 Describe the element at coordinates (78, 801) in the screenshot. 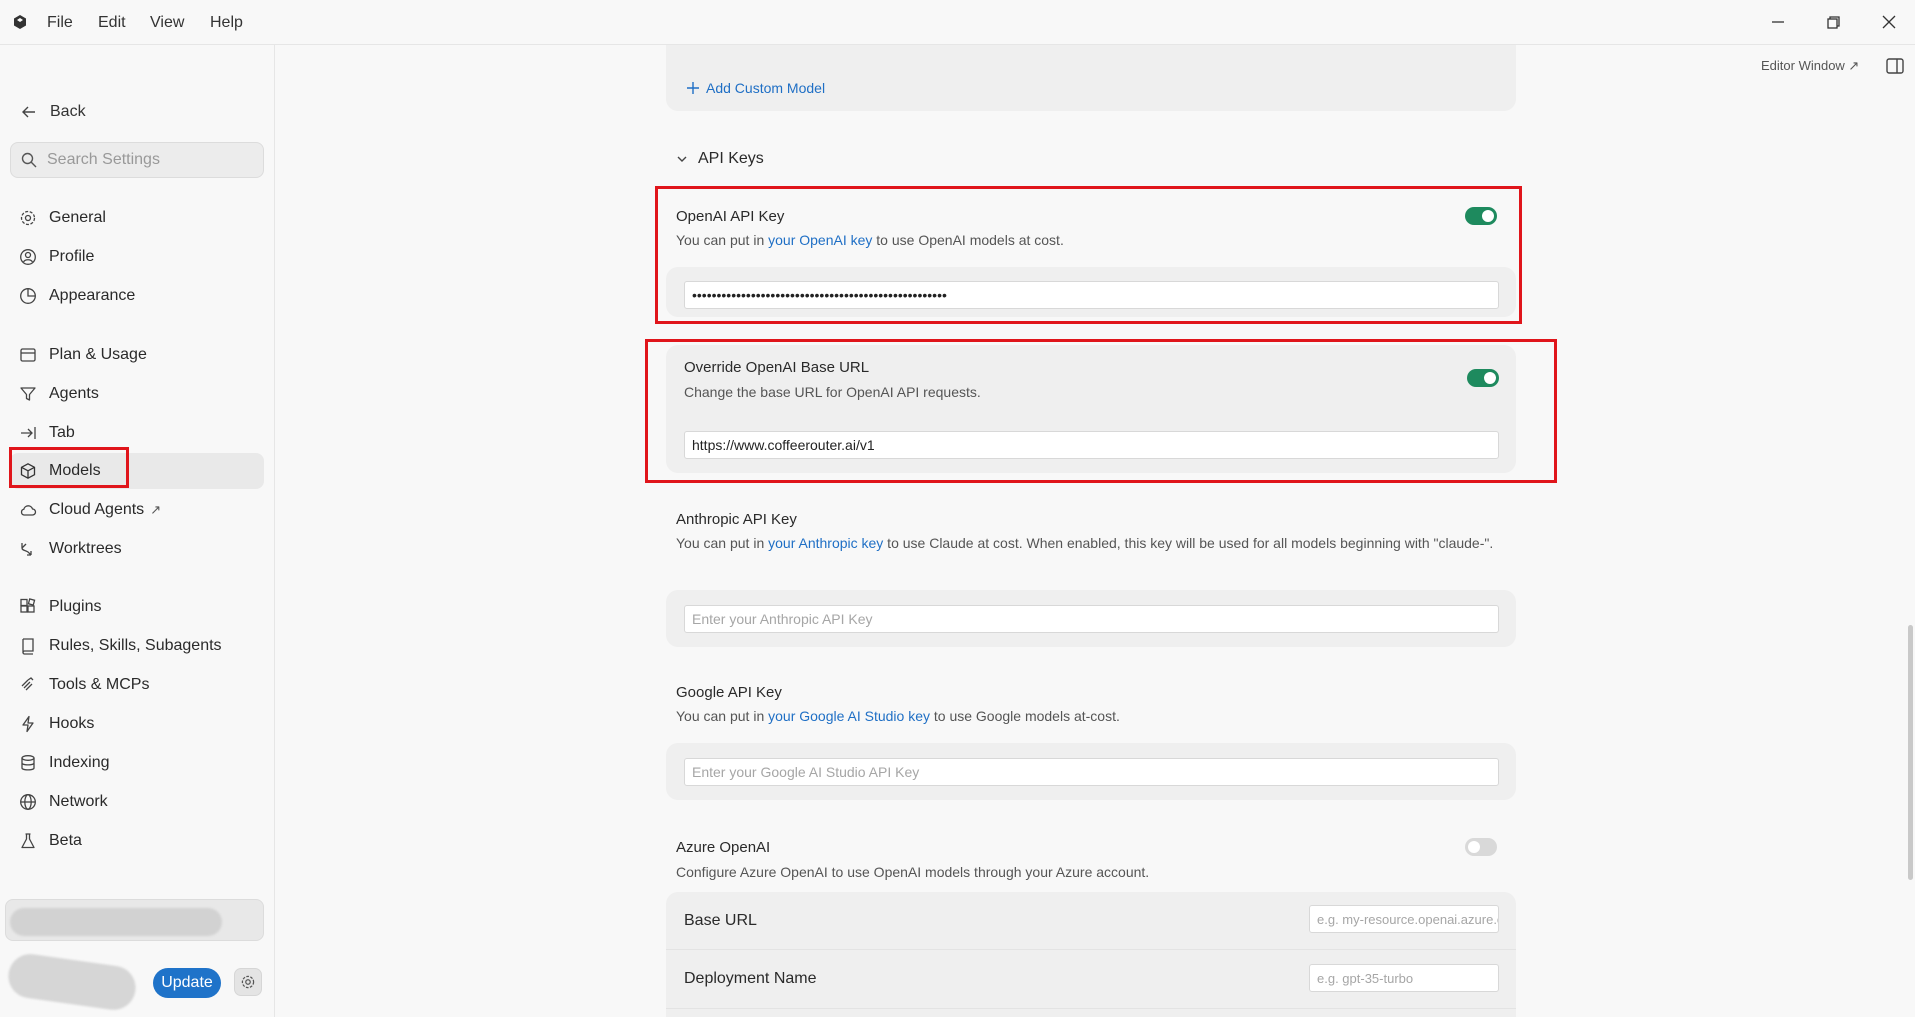

I see `sidebar-item-label: Network` at that location.